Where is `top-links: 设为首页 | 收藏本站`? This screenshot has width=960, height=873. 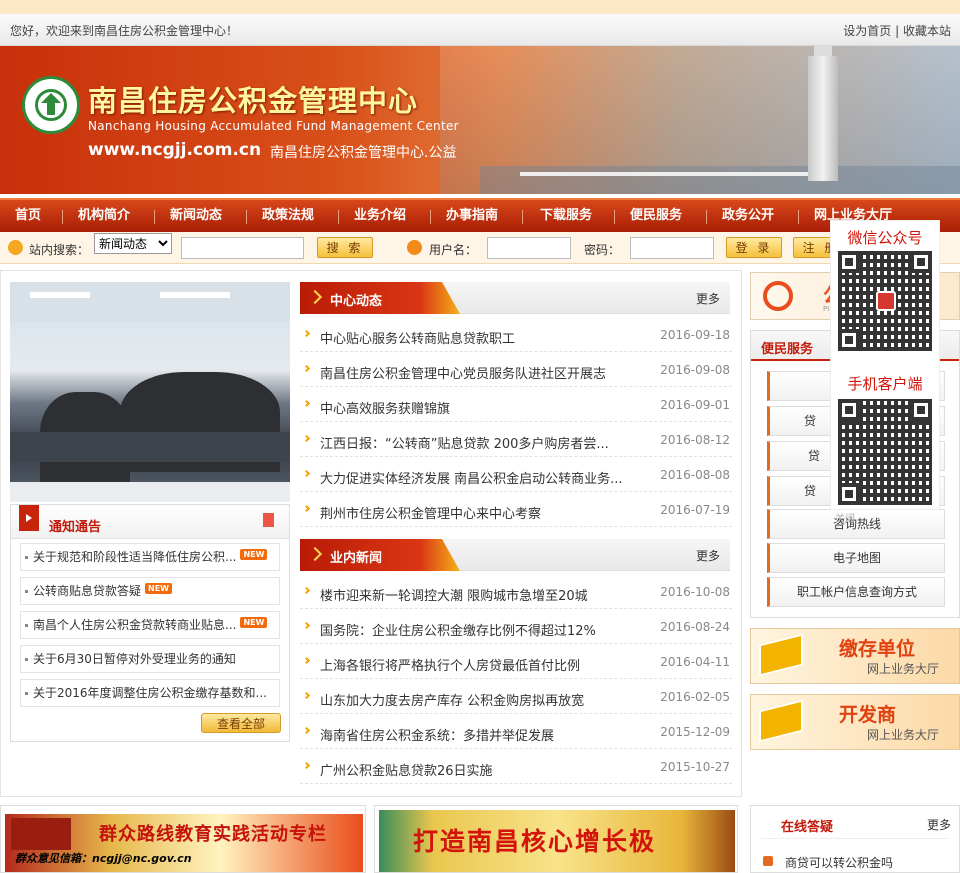 top-links: 设为首页 | 收藏本站 is located at coordinates (897, 30).